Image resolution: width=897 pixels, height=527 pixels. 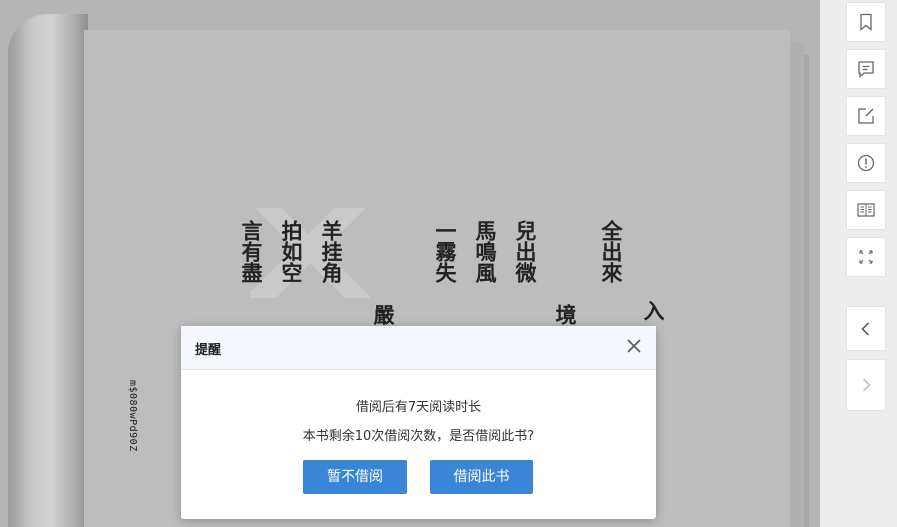 What do you see at coordinates (132, 416) in the screenshot?
I see `spine-code: m$080wPd90Z` at bounding box center [132, 416].